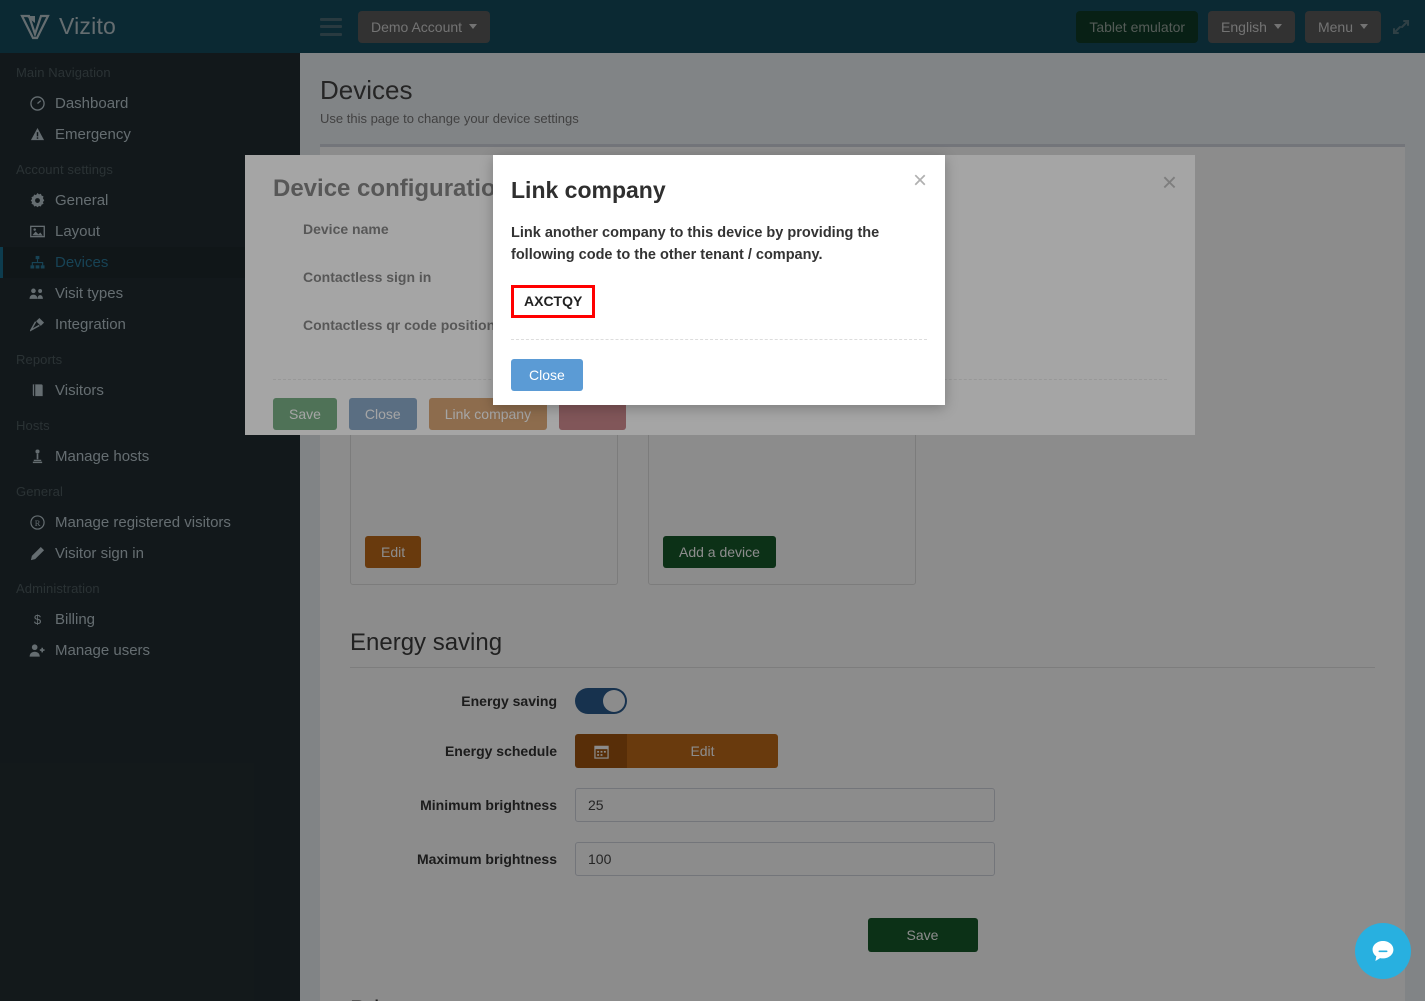 This screenshot has width=1425, height=1001. I want to click on link-modal-divider, so click(719, 339).